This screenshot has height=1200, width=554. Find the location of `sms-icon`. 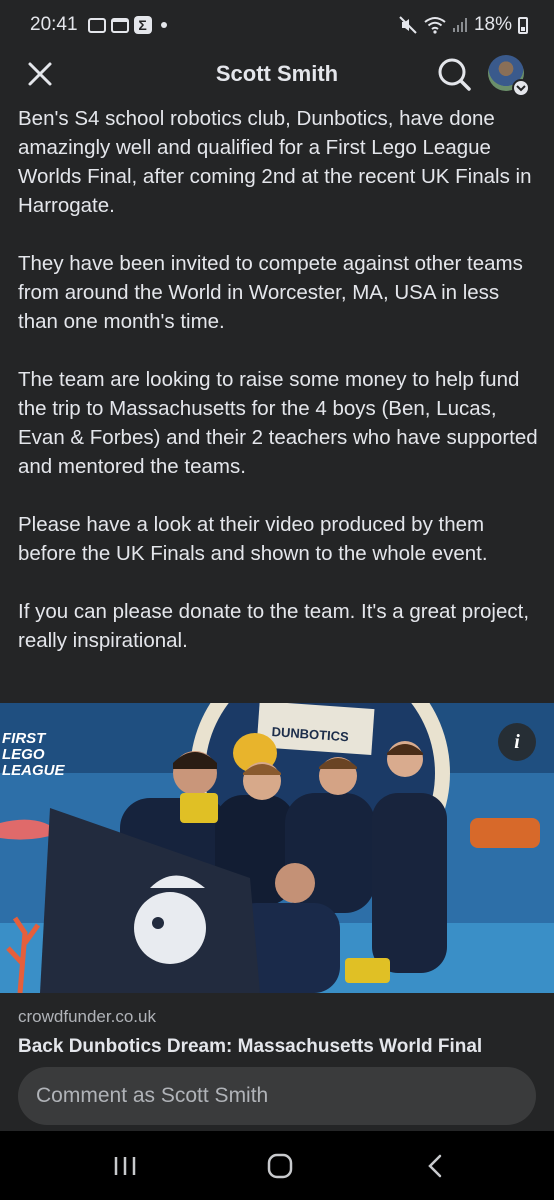

sms-icon is located at coordinates (96, 25).